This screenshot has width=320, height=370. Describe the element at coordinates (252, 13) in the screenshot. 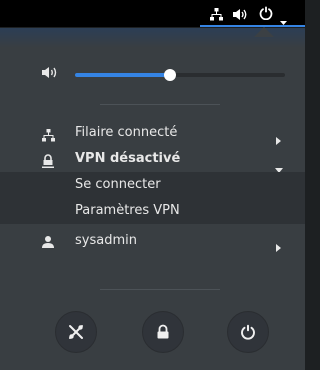

I see `system-status-area` at that location.